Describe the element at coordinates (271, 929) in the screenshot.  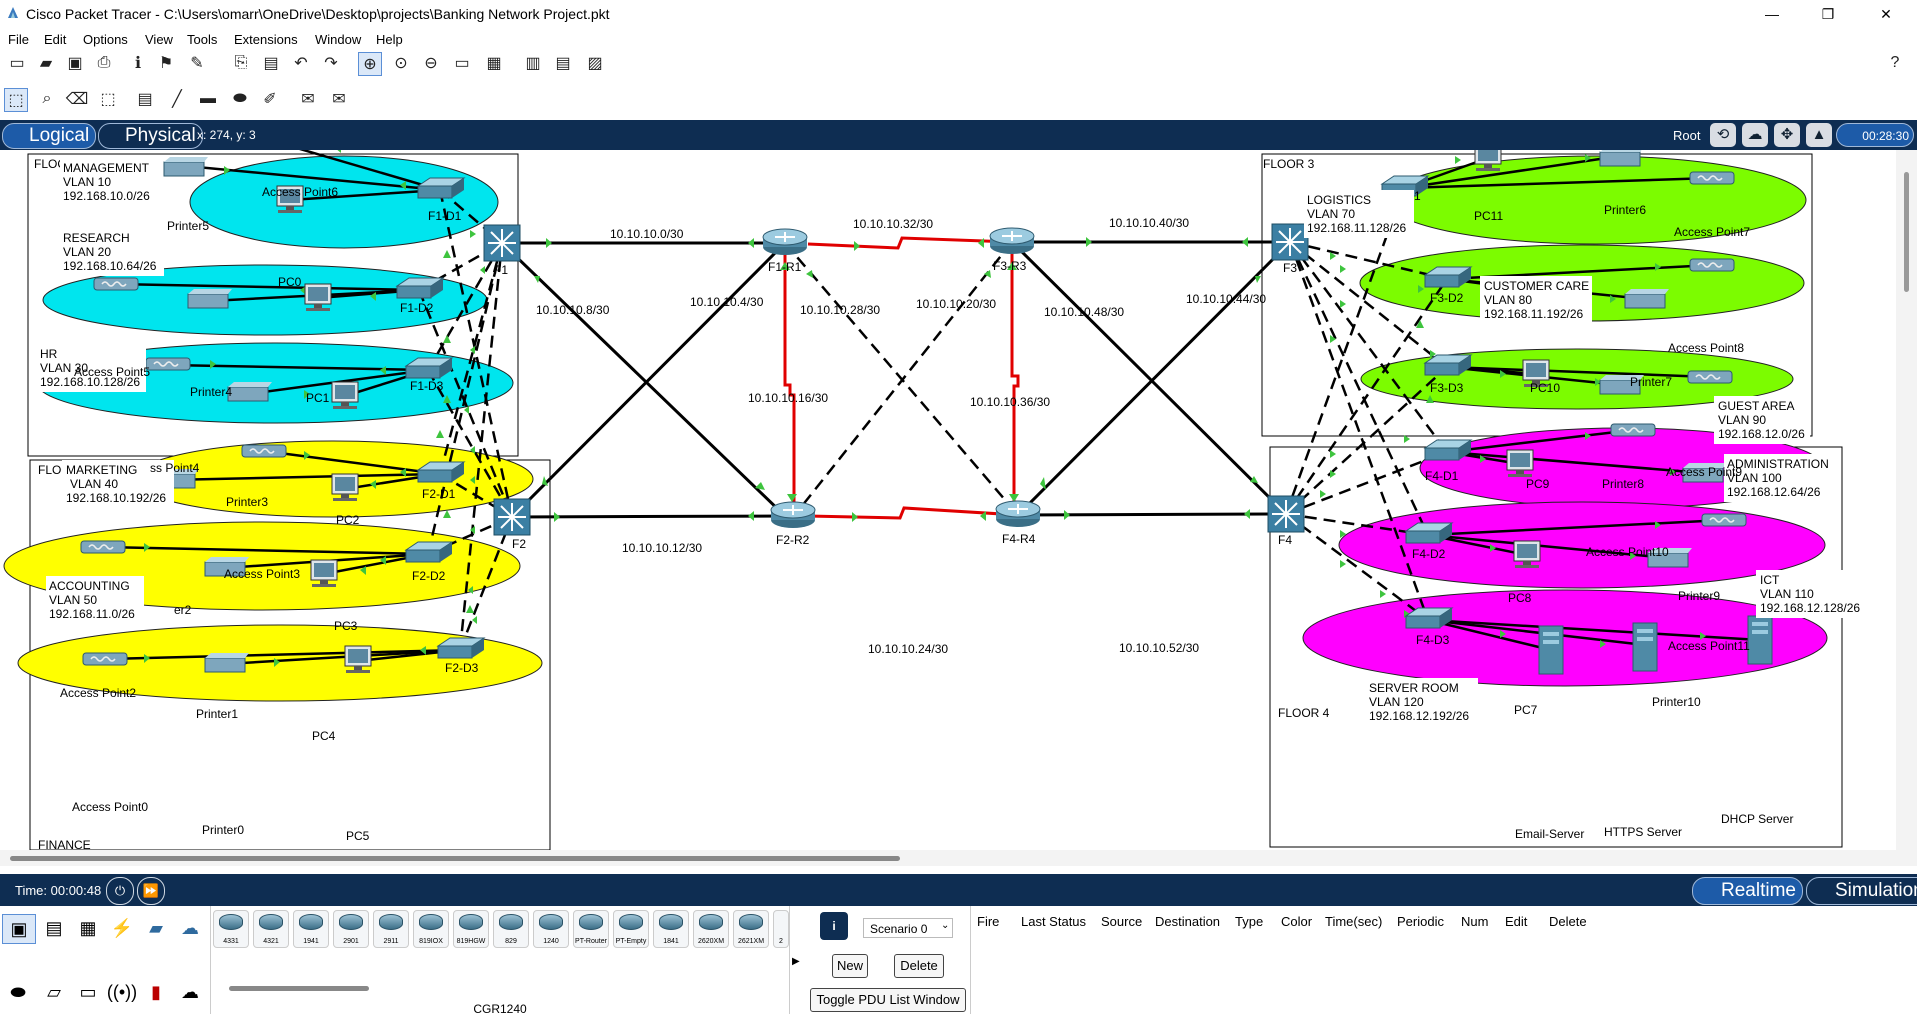
I see `device-tile-4321: 4321` at that location.